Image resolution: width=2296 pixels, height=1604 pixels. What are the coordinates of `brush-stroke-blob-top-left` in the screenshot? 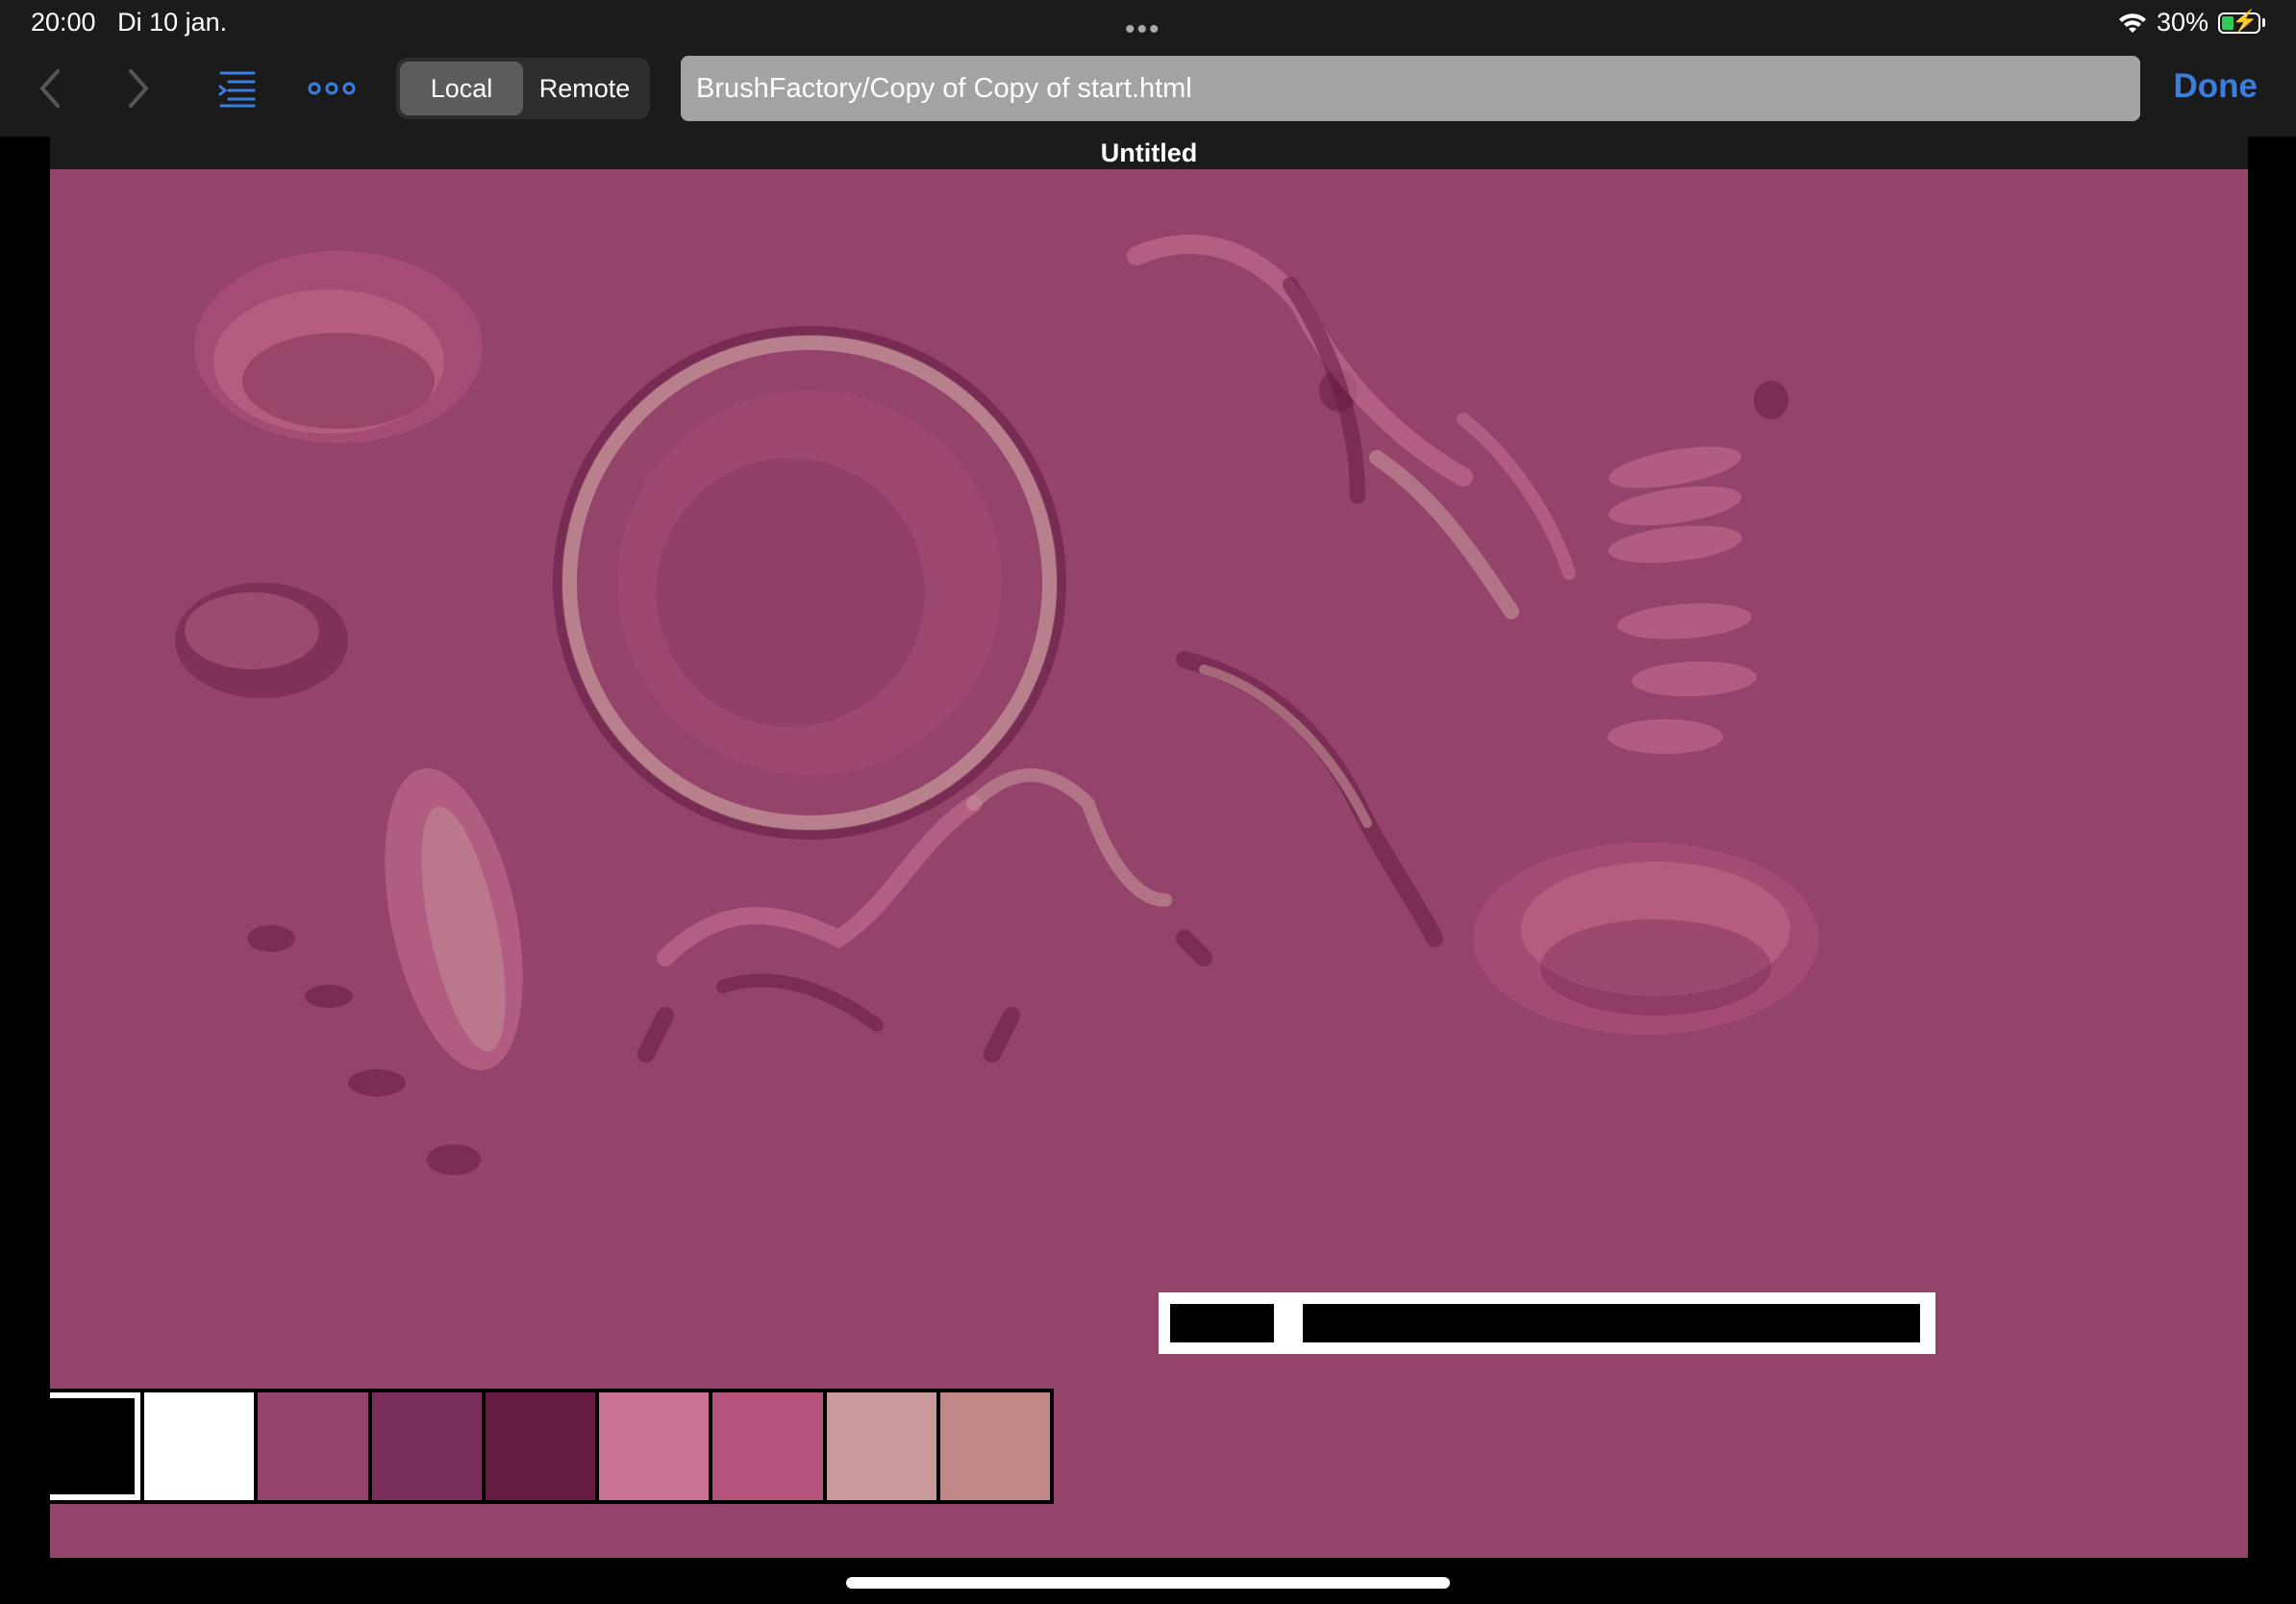 It's located at (338, 347).